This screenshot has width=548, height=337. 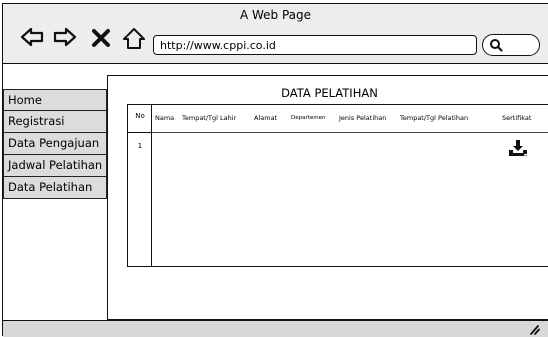 What do you see at coordinates (140, 146) in the screenshot?
I see `table-cell-no: 1` at bounding box center [140, 146].